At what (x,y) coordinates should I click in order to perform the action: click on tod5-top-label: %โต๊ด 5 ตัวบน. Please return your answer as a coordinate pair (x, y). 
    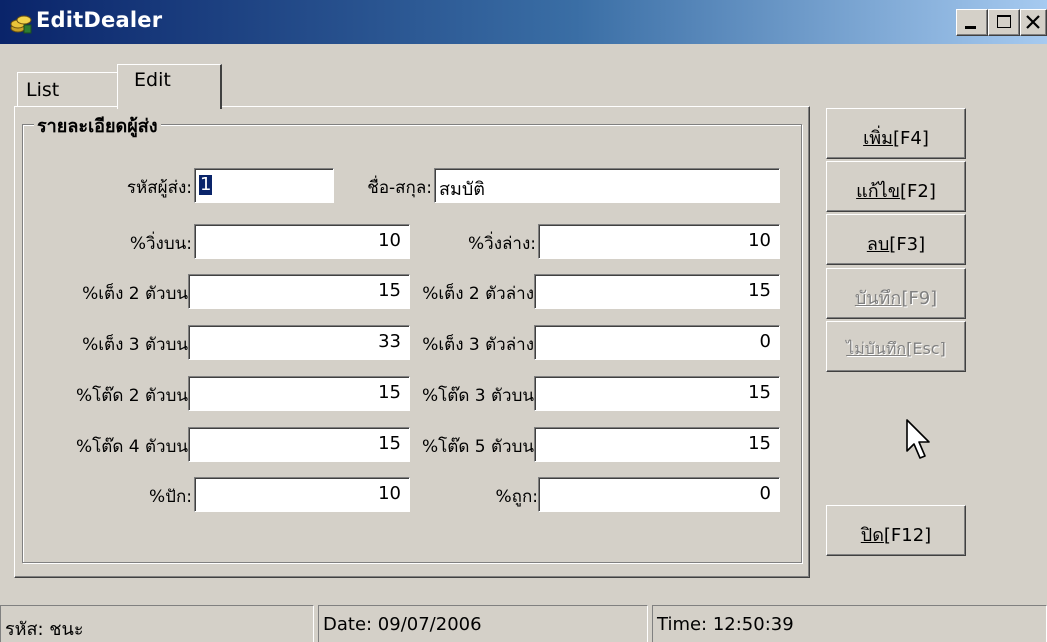
    Looking at the image, I should click on (478, 447).